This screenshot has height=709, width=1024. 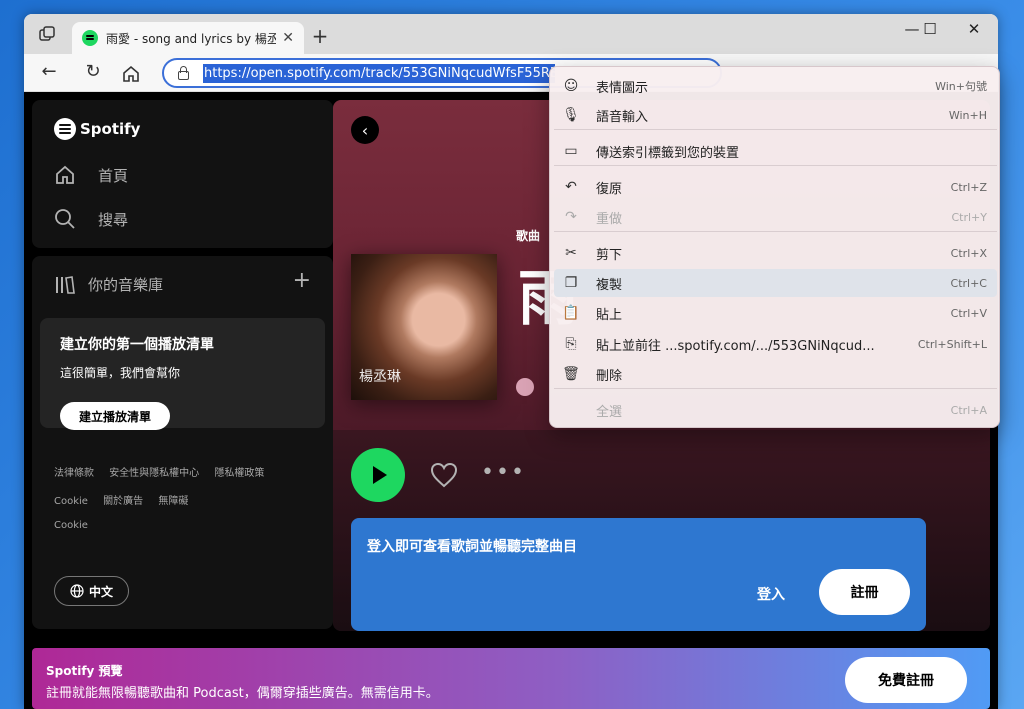 I want to click on login-banner: 登入即可查看歌詞並暢聽完整曲目 登入 註冊, so click(x=638, y=574).